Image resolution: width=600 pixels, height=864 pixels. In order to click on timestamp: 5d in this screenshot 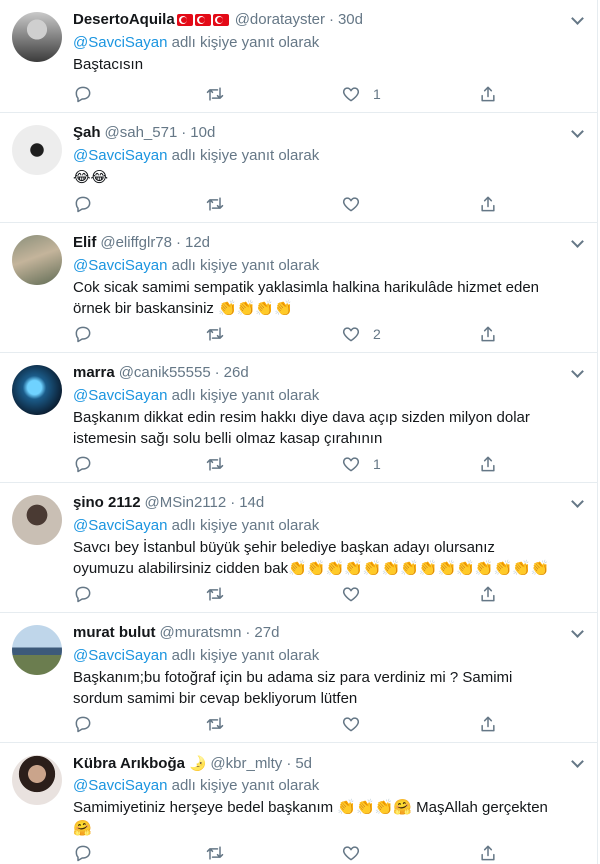, I will do `click(303, 763)`.